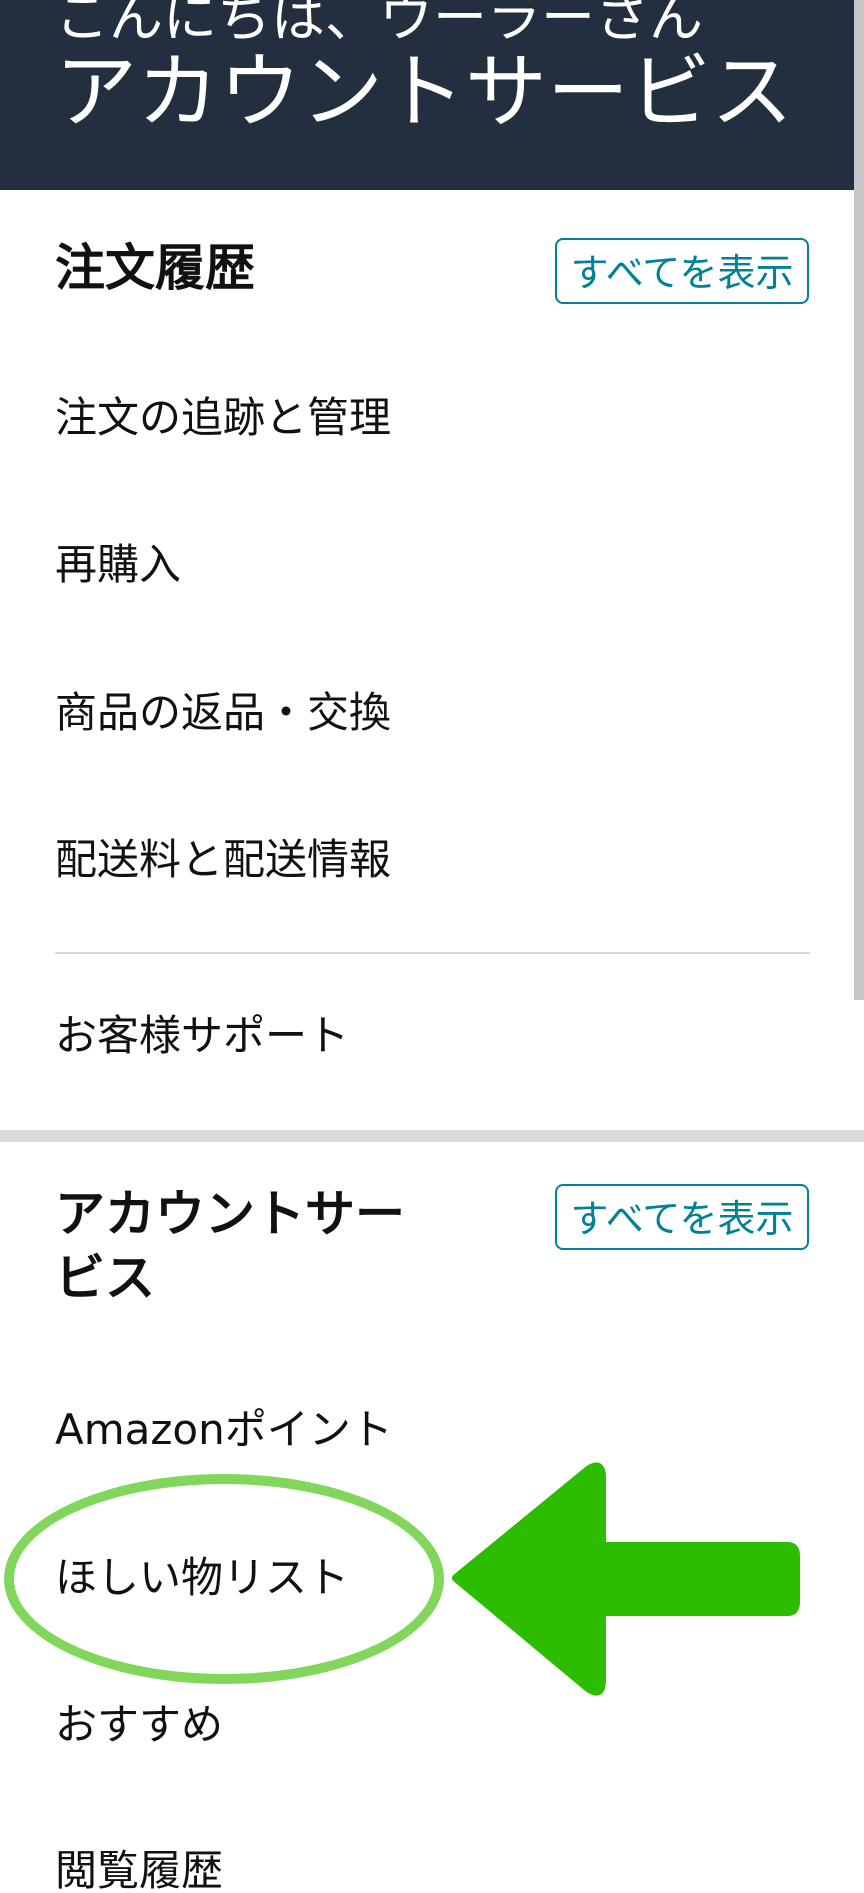 This screenshot has width=864, height=1893. Describe the element at coordinates (139, 1868) in the screenshot. I see `menu-item-browsing-history: 閲覧履歴` at that location.